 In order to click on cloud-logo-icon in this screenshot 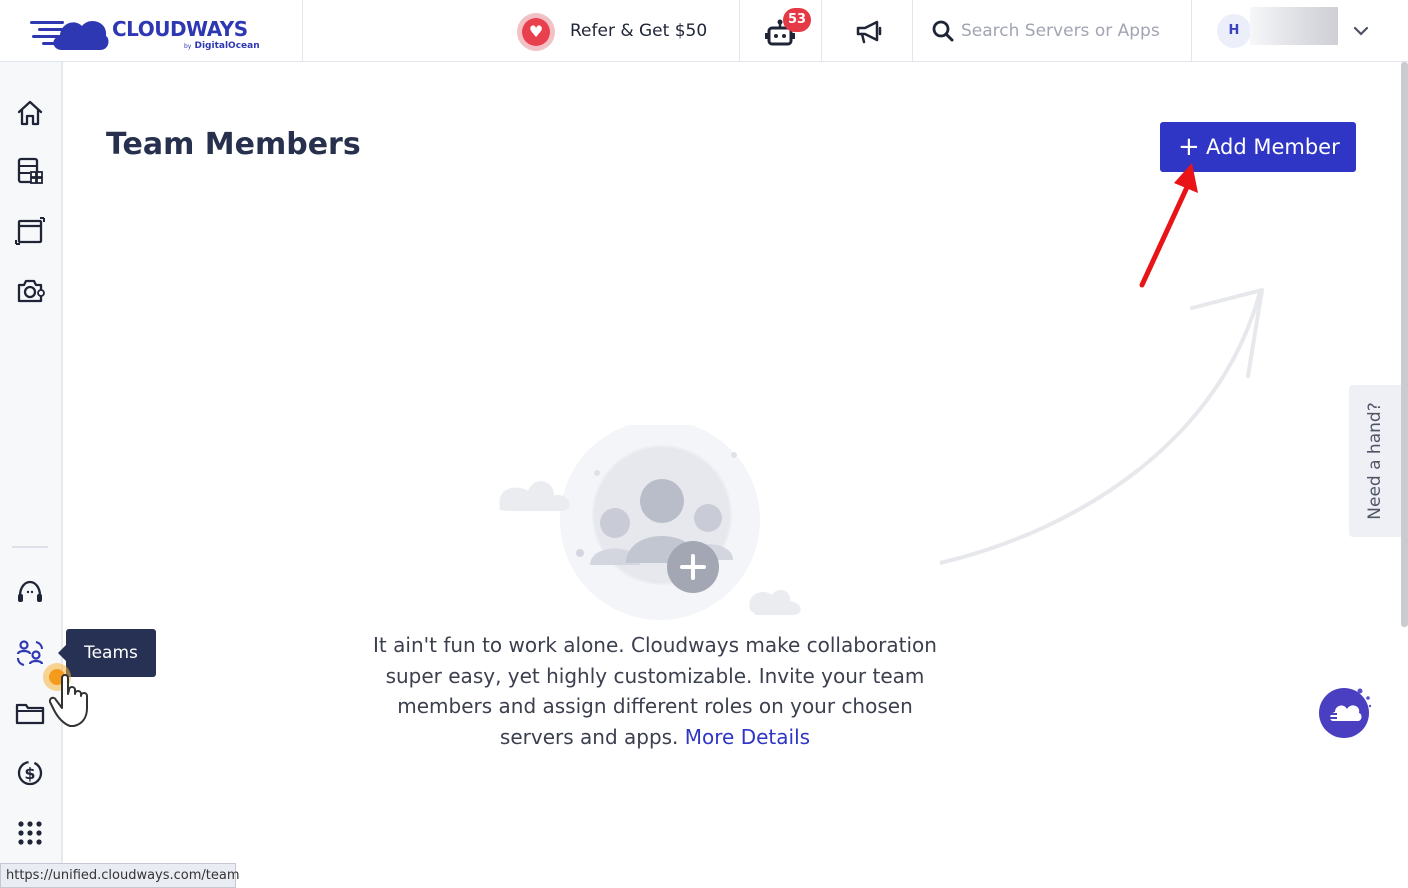, I will do `click(69, 35)`.